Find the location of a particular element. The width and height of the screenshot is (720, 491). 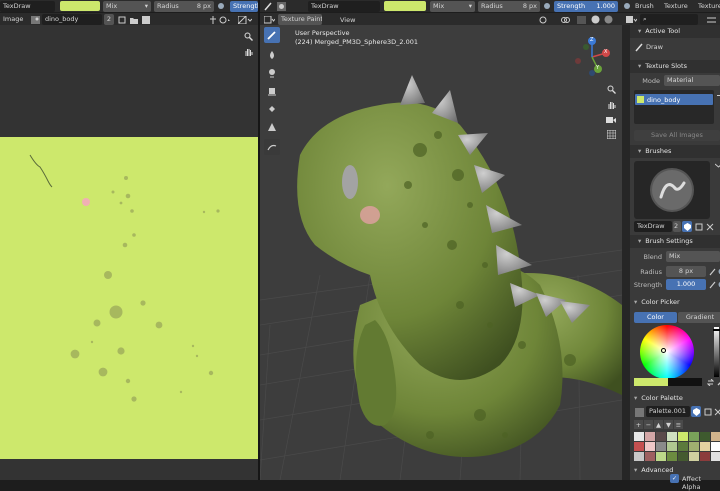

zoom-view-icon is located at coordinates (611, 89).